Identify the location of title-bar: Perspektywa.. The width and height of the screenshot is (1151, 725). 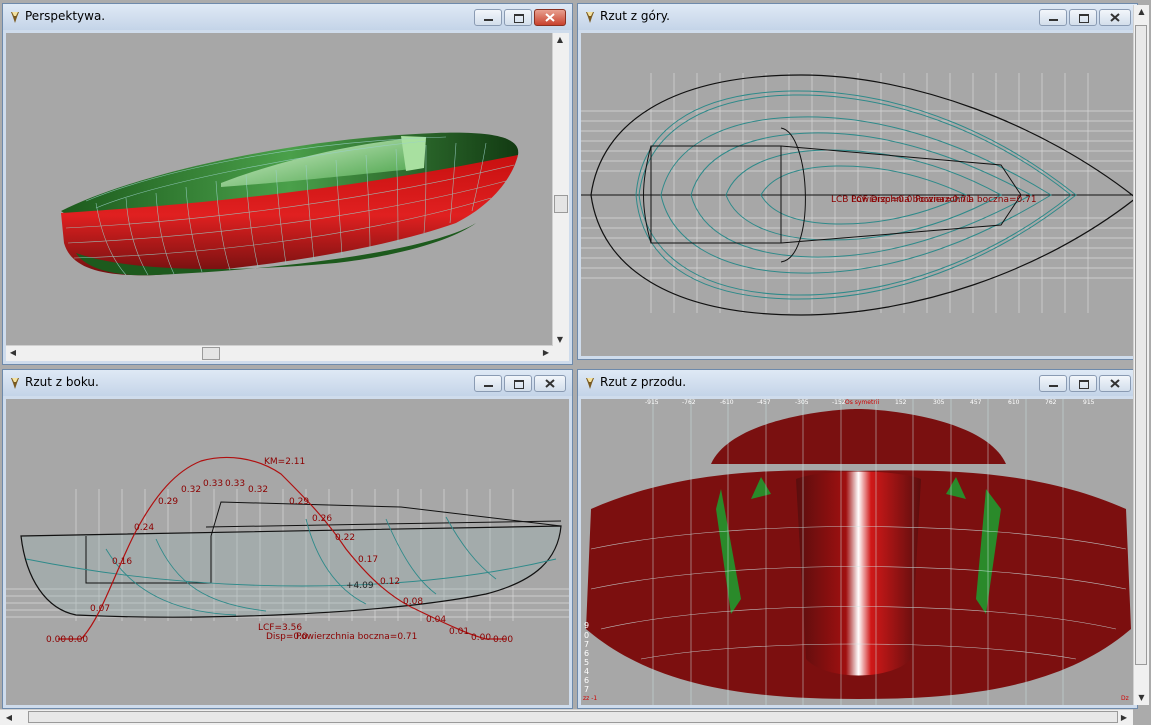
(287, 17).